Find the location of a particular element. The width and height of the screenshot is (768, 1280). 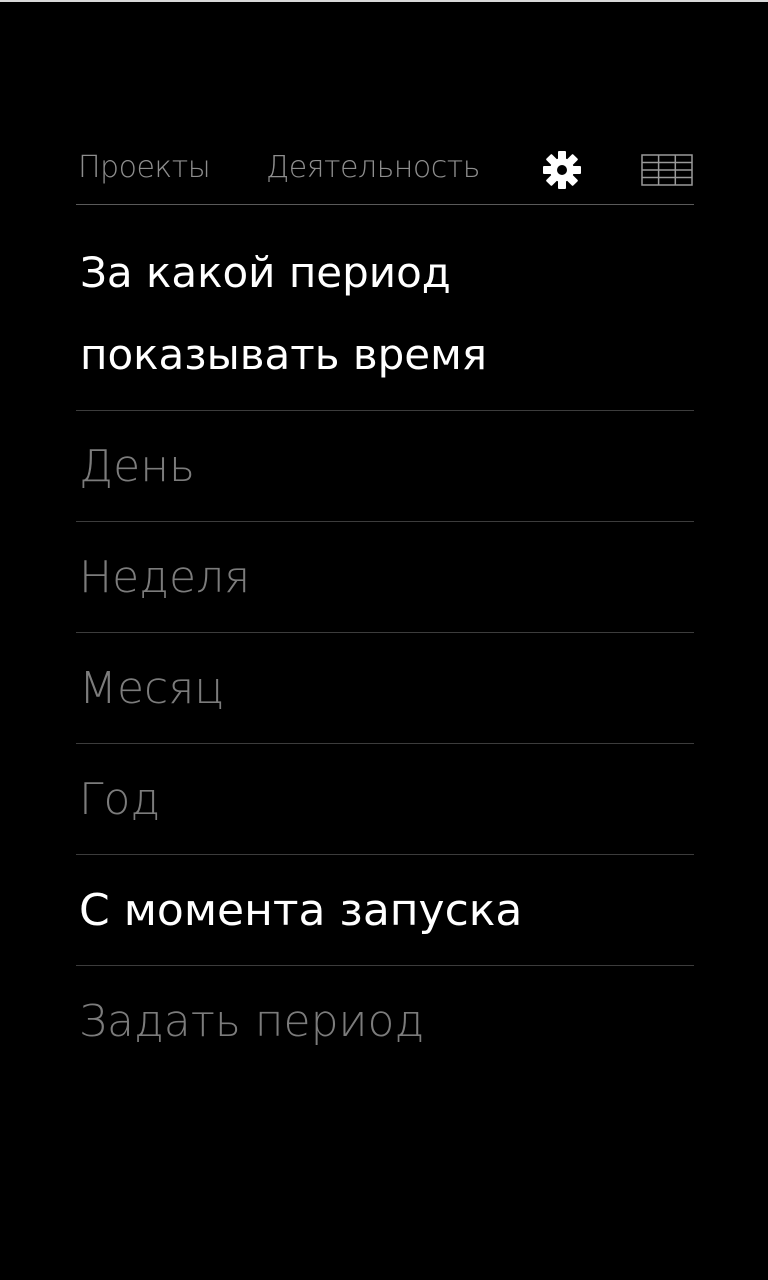

grid-table-icon is located at coordinates (667, 170).